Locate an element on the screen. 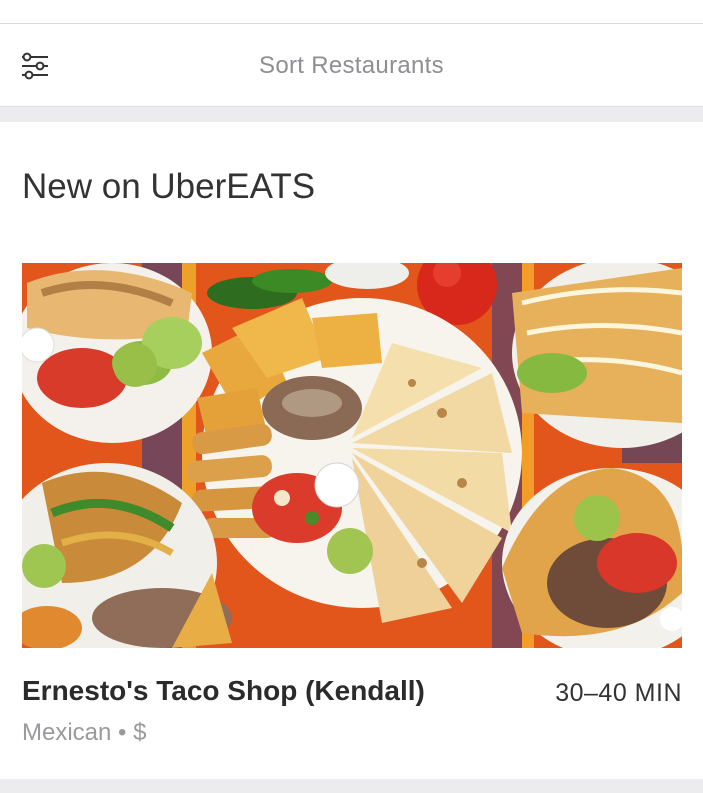 The width and height of the screenshot is (703, 793). cuisine-label: Mexican is located at coordinates (67, 732).